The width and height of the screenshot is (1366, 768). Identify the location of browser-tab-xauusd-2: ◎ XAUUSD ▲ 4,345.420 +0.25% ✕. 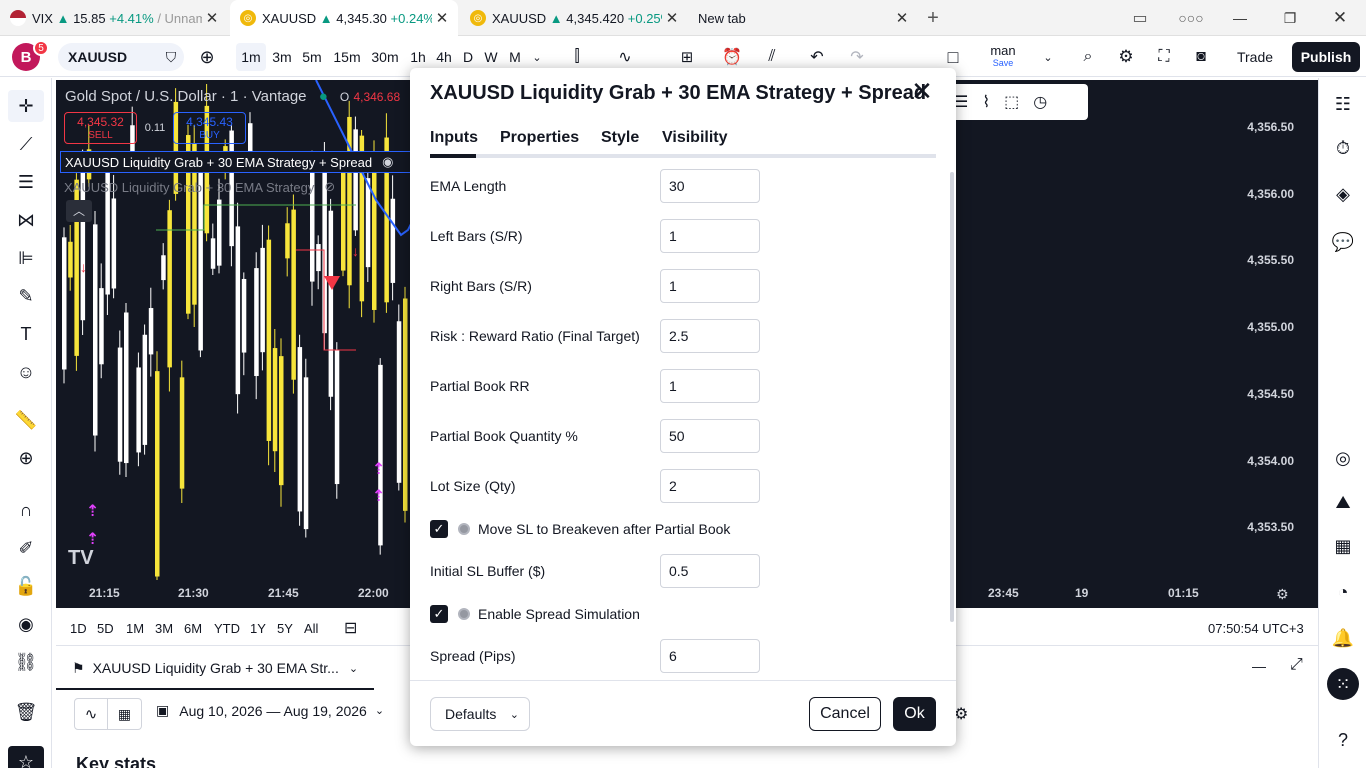
(574, 18).